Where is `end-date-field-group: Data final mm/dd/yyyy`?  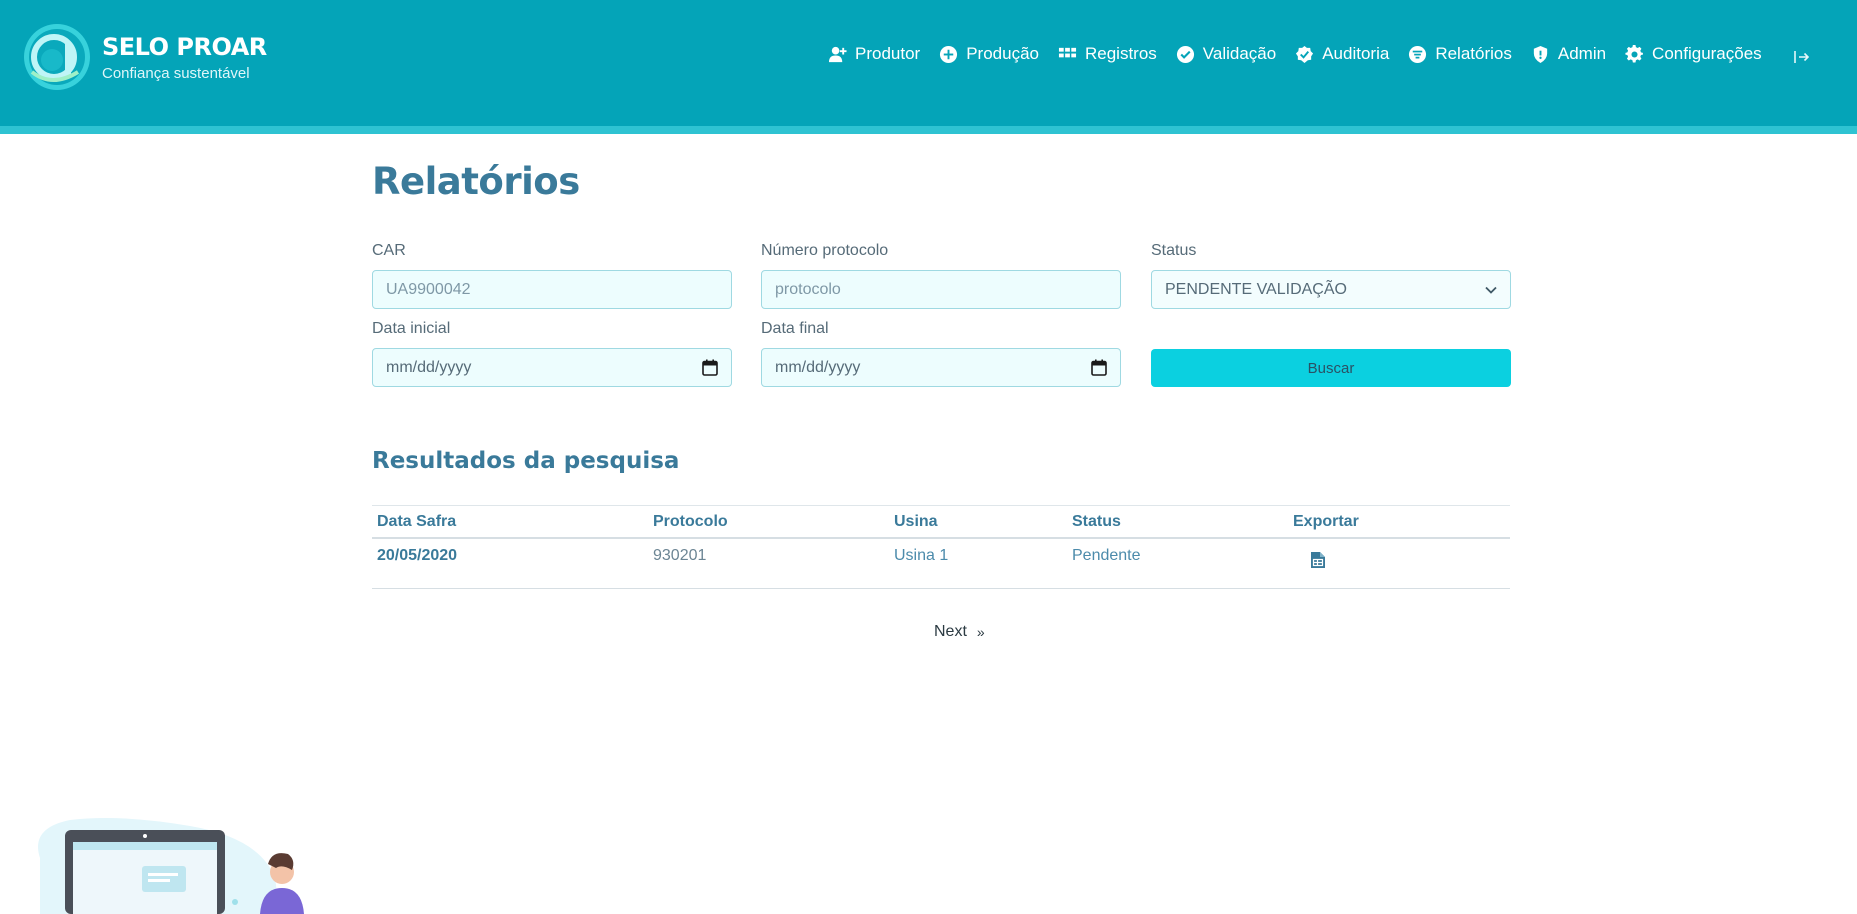
end-date-field-group: Data final mm/dd/yyyy is located at coordinates (941, 353).